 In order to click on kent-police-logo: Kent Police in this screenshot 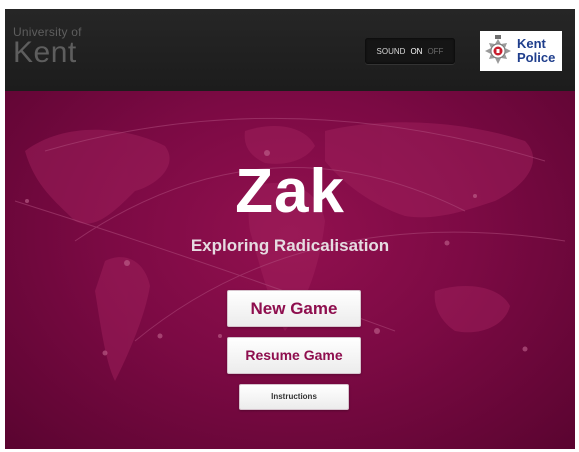, I will do `click(521, 51)`.